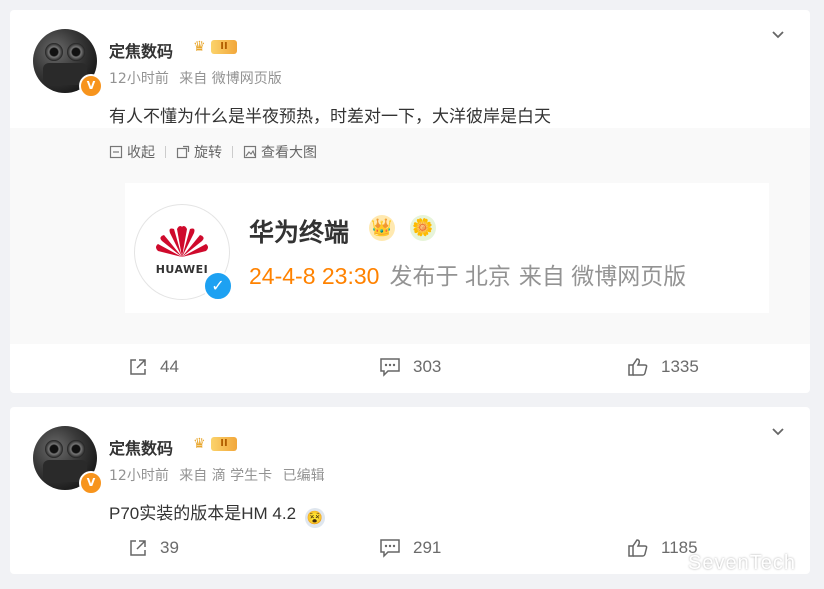 This screenshot has width=824, height=589. What do you see at coordinates (183, 152) in the screenshot?
I see `rotate-icon` at bounding box center [183, 152].